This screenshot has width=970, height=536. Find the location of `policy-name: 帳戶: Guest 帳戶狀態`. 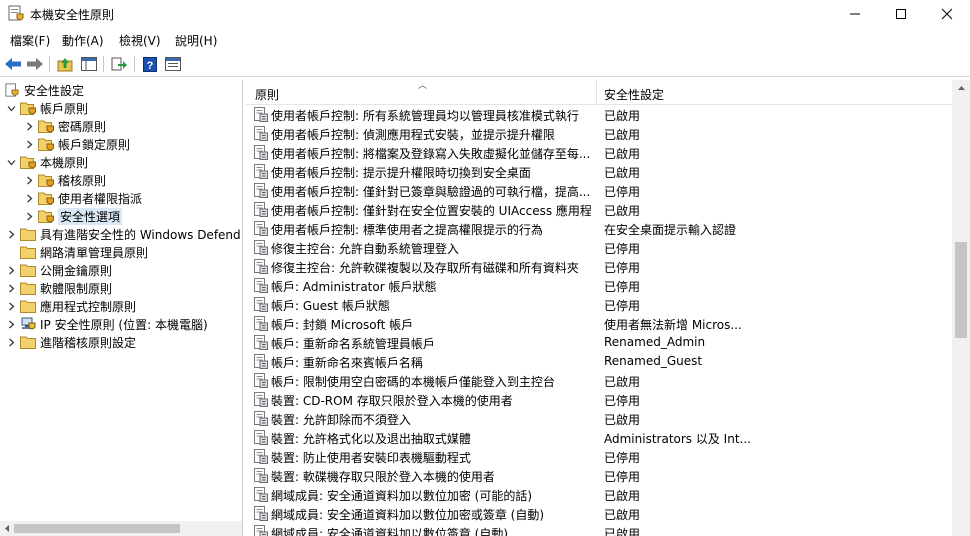

policy-name: 帳戶: Guest 帳戶狀態 is located at coordinates (330, 306).